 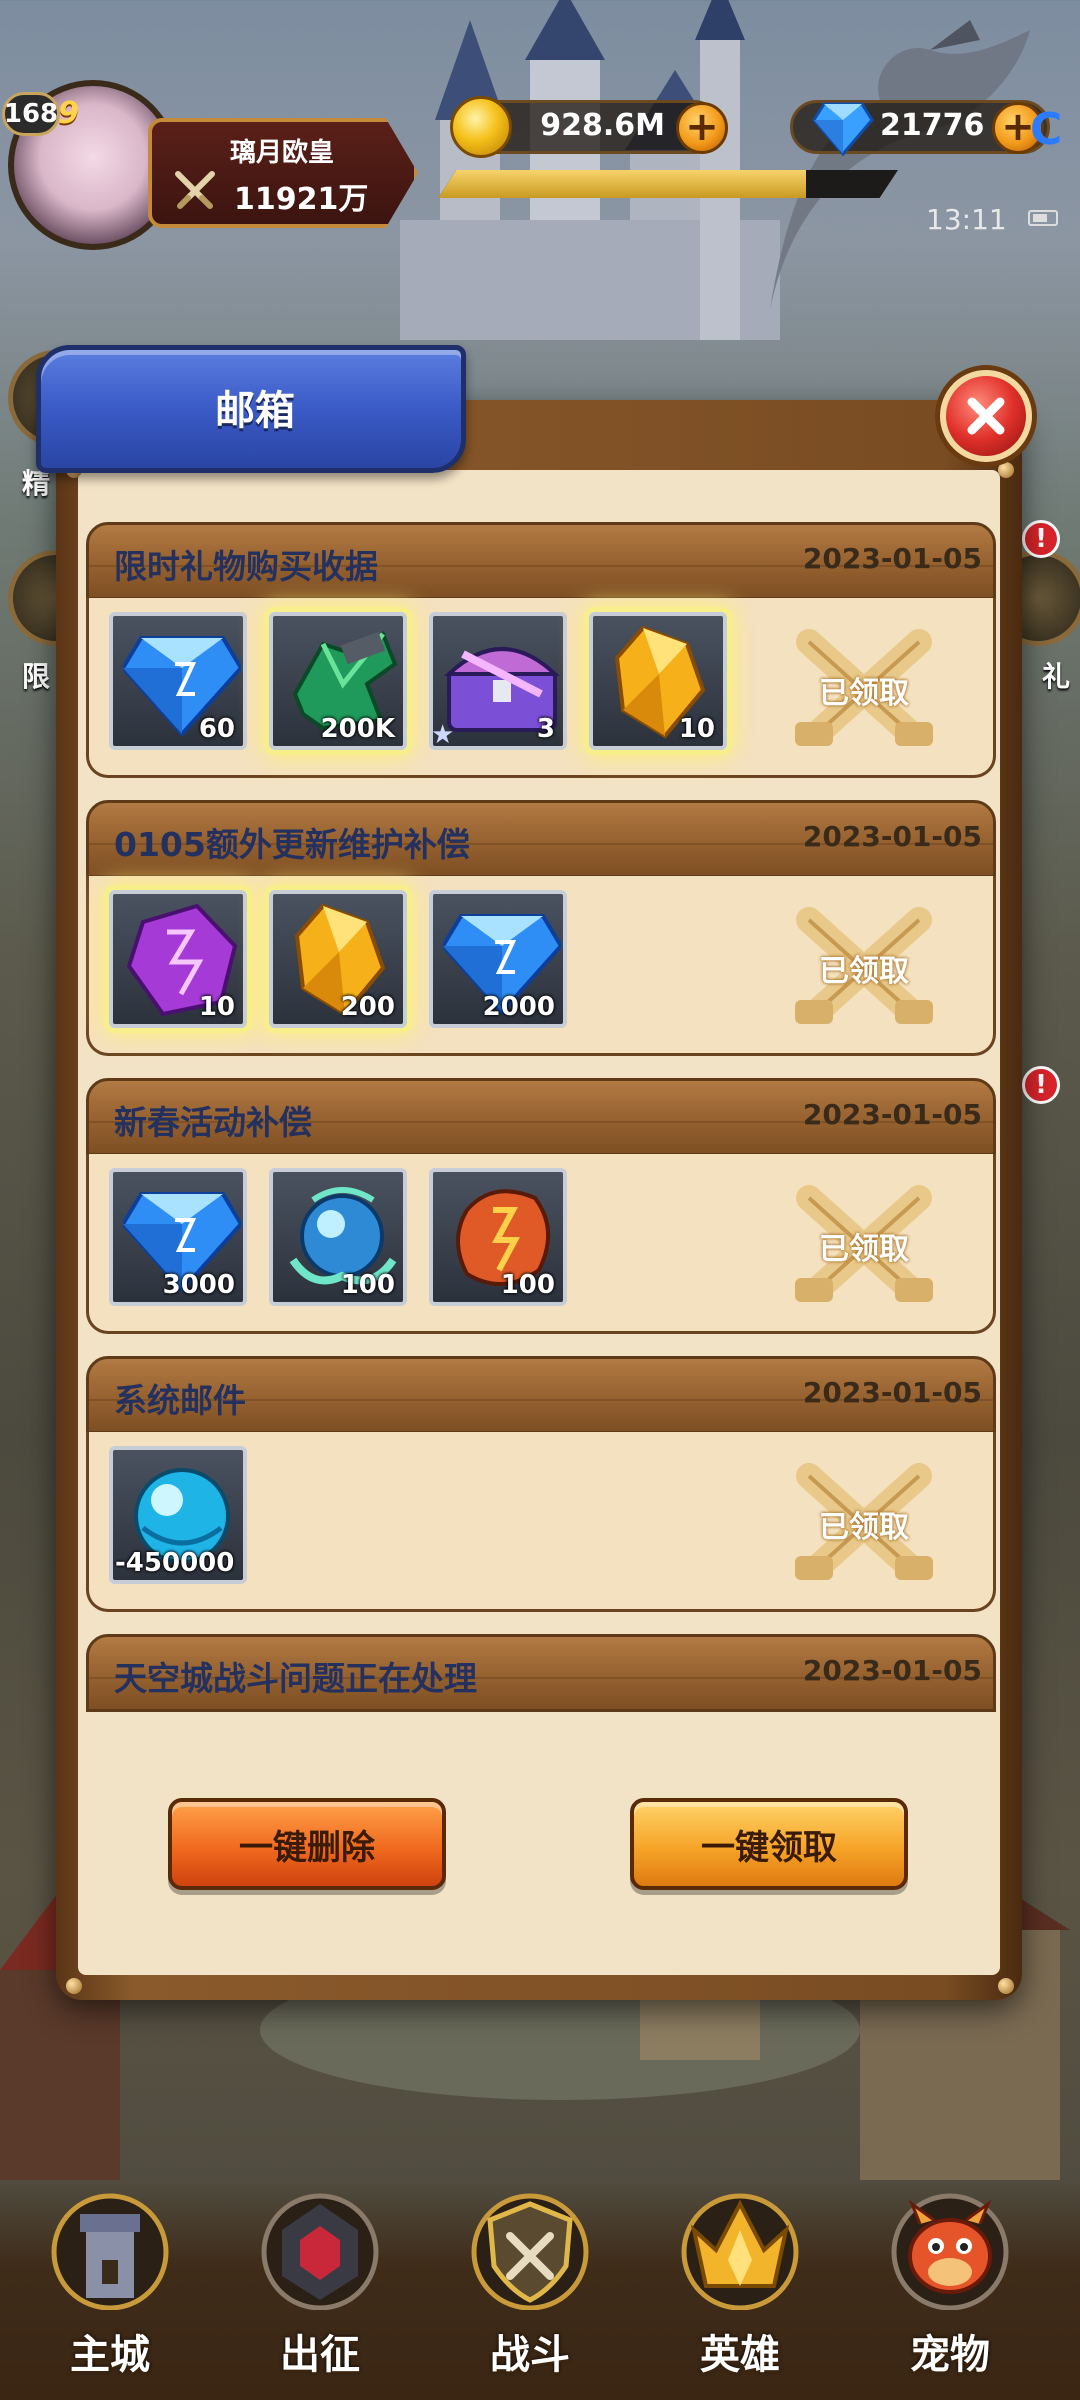 What do you see at coordinates (1056, 676) in the screenshot?
I see `side-label-3: 礼` at bounding box center [1056, 676].